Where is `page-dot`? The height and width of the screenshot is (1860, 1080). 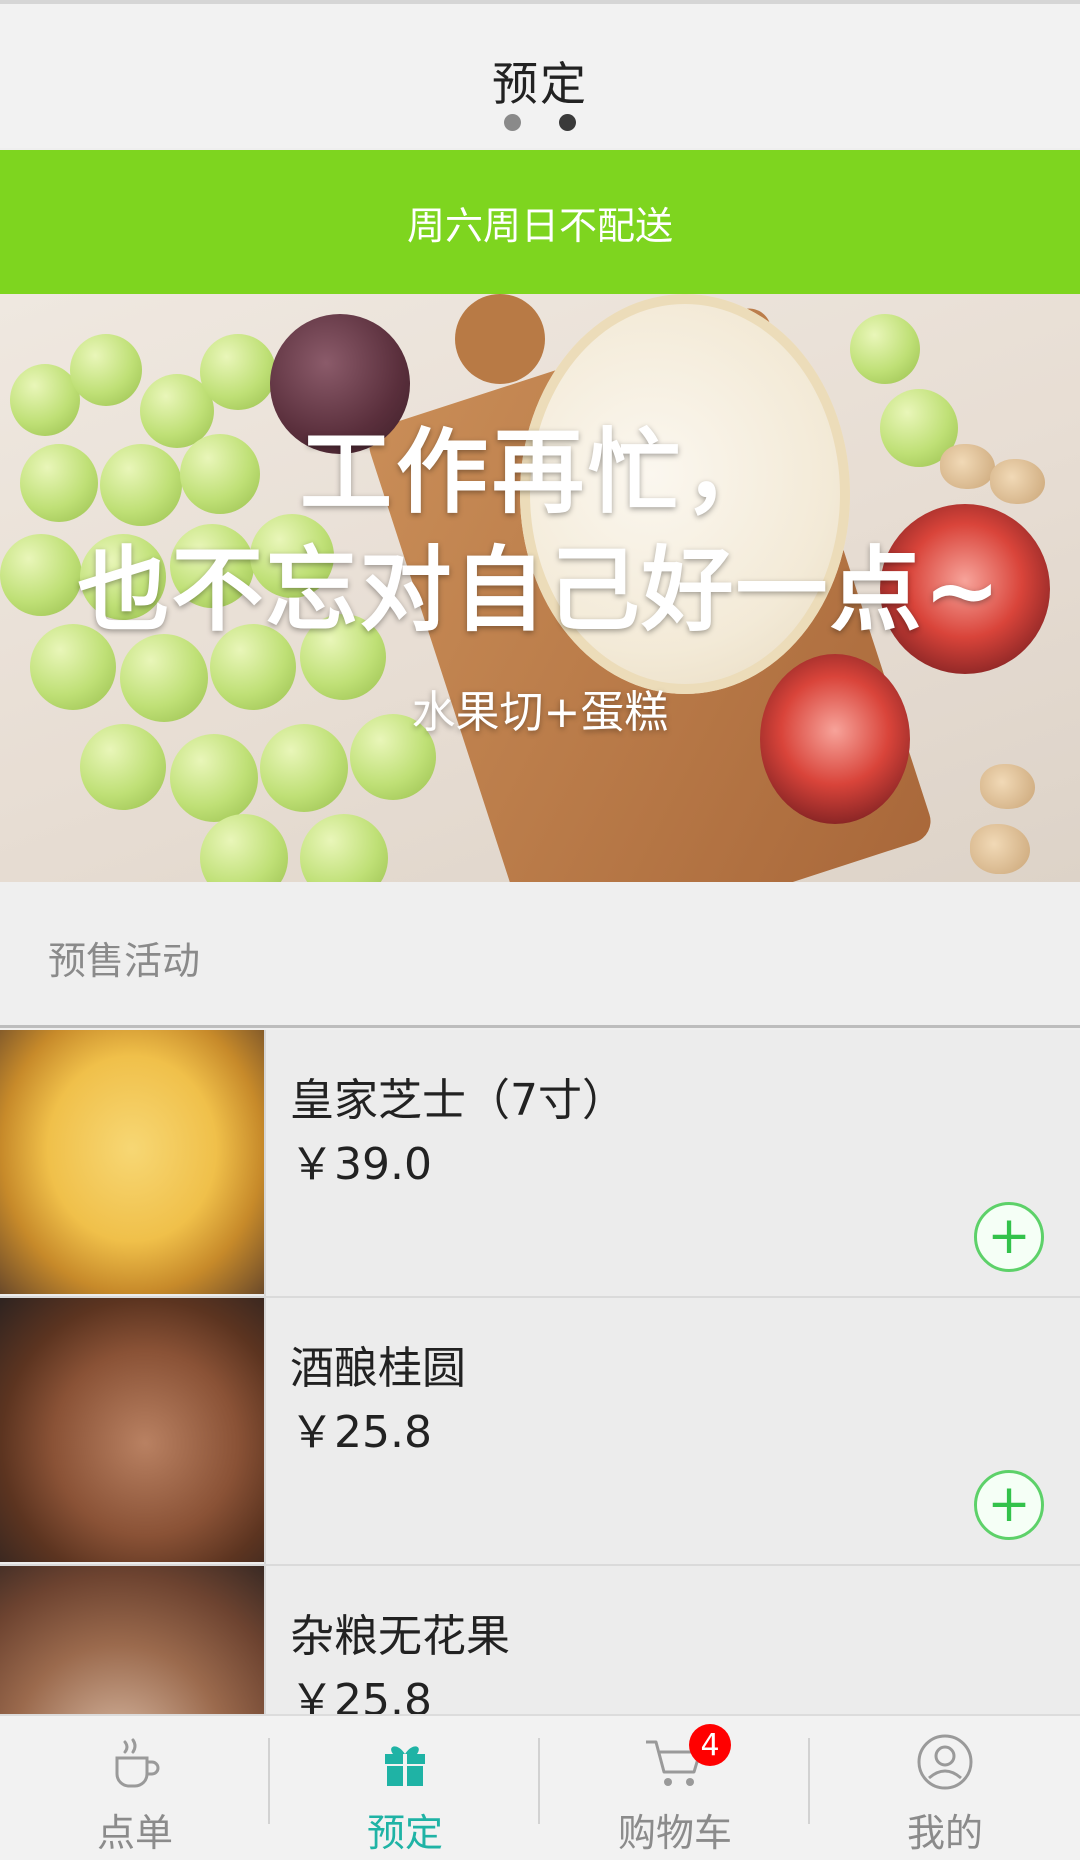 page-dot is located at coordinates (512, 122).